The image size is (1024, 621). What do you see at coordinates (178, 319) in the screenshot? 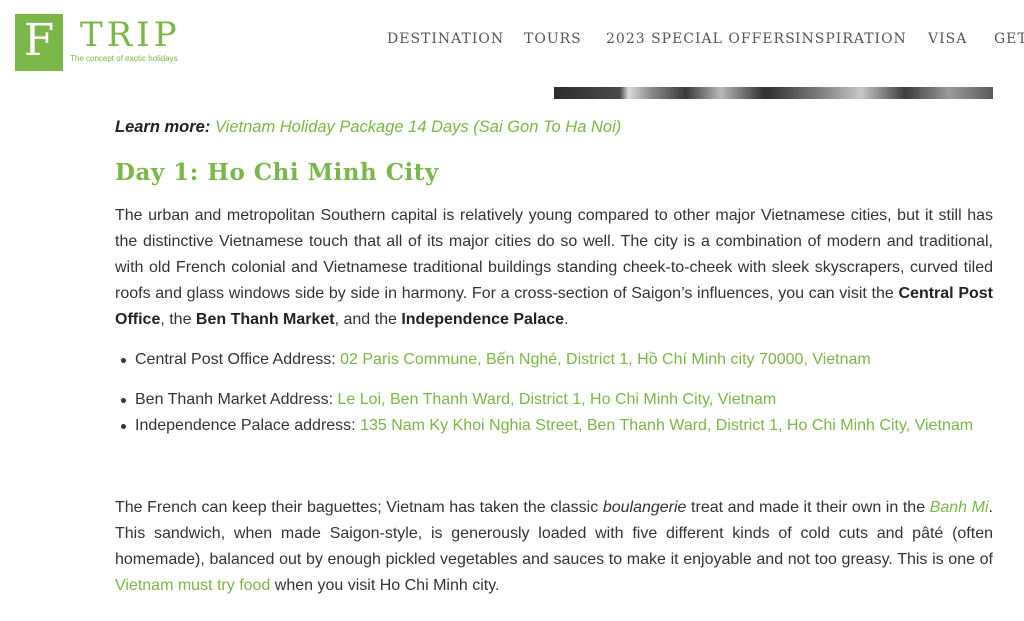
I see `intro-text: , the` at bounding box center [178, 319].